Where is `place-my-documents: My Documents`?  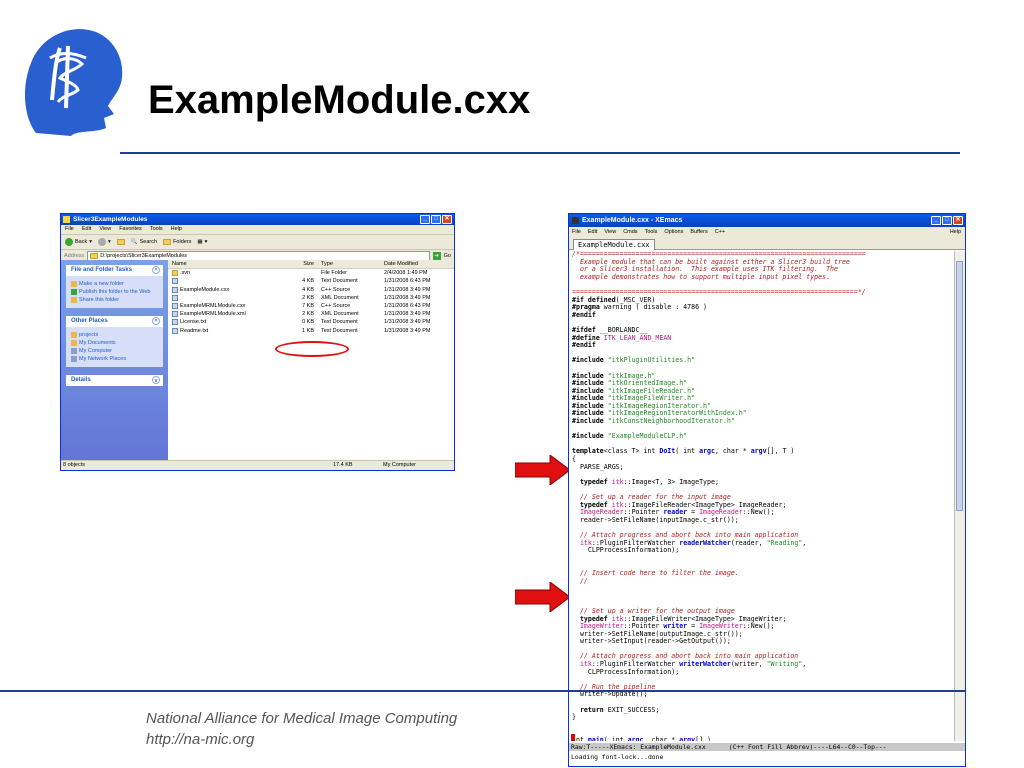
place-my-documents: My Documents is located at coordinates (114, 343).